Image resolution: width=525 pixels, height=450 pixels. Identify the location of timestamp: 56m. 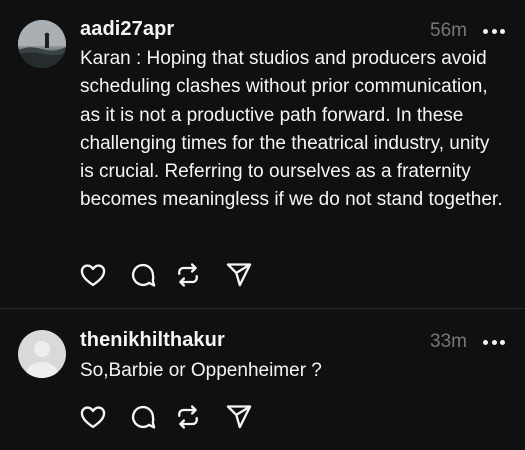
(448, 30).